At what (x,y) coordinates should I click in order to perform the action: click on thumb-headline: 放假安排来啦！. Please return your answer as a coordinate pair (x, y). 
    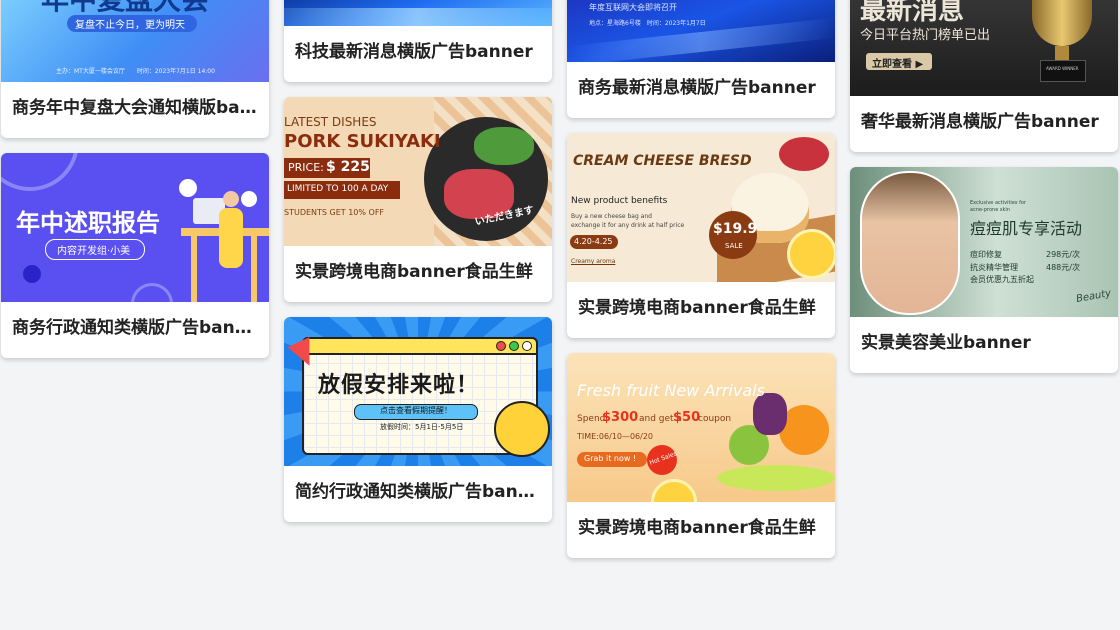
    Looking at the image, I should click on (399, 385).